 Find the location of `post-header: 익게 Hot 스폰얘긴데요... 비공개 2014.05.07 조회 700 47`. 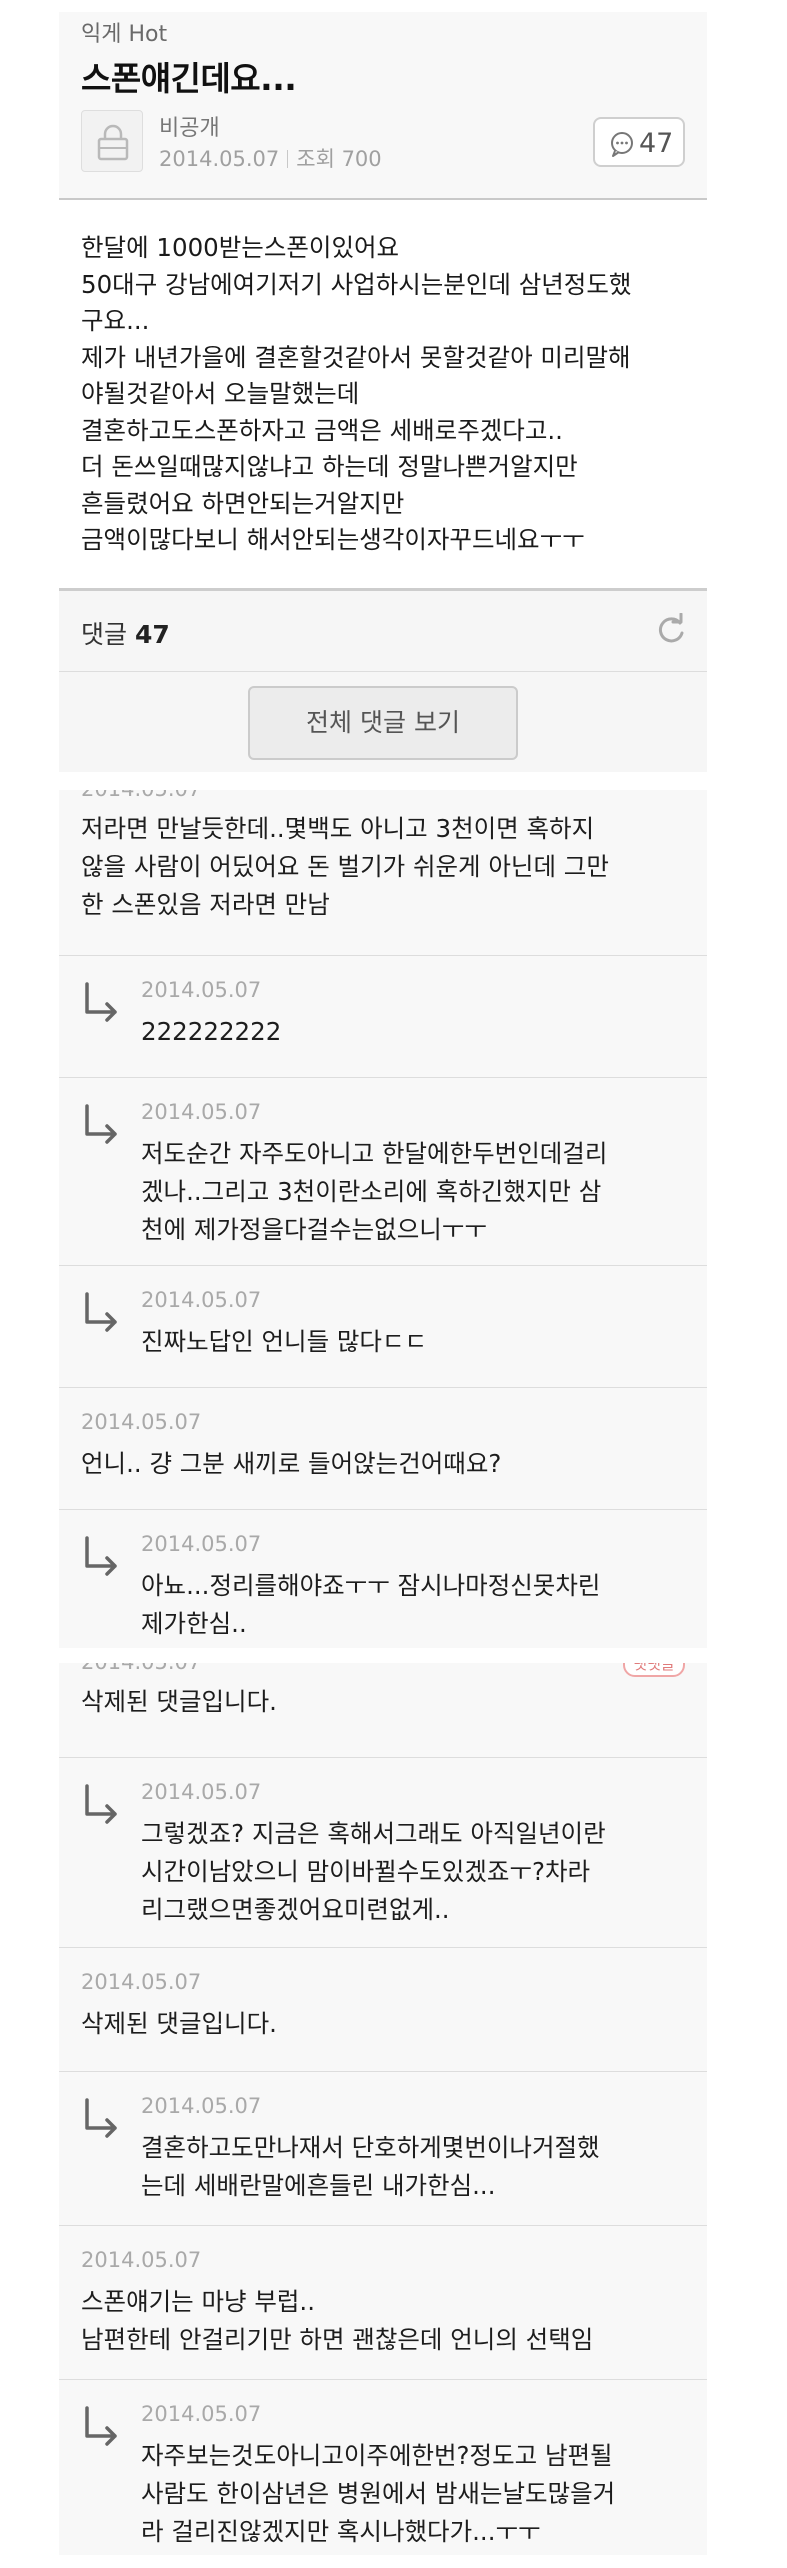

post-header: 익게 Hot 스폰얘긴데요... 비공개 2014.05.07 조회 700 47 is located at coordinates (383, 106).